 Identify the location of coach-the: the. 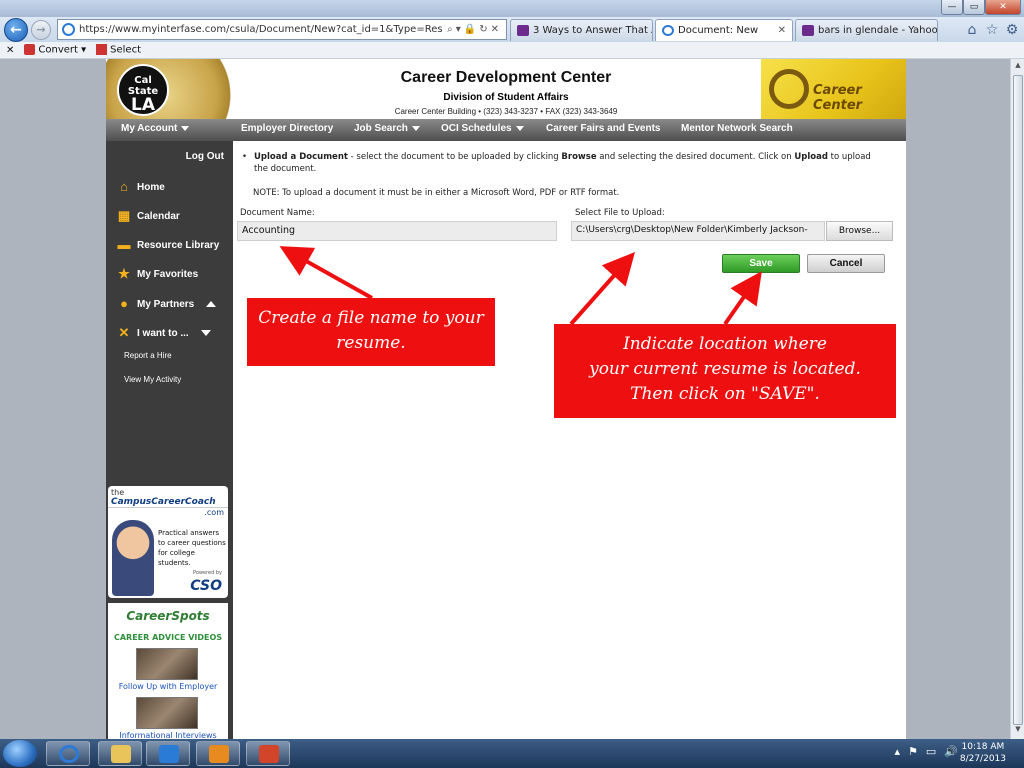
(118, 492).